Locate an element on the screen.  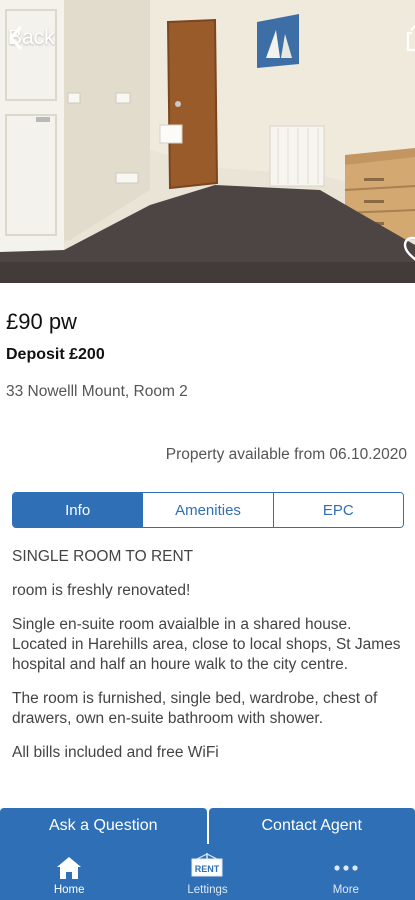
more-dots-icon is located at coordinates (346, 868).